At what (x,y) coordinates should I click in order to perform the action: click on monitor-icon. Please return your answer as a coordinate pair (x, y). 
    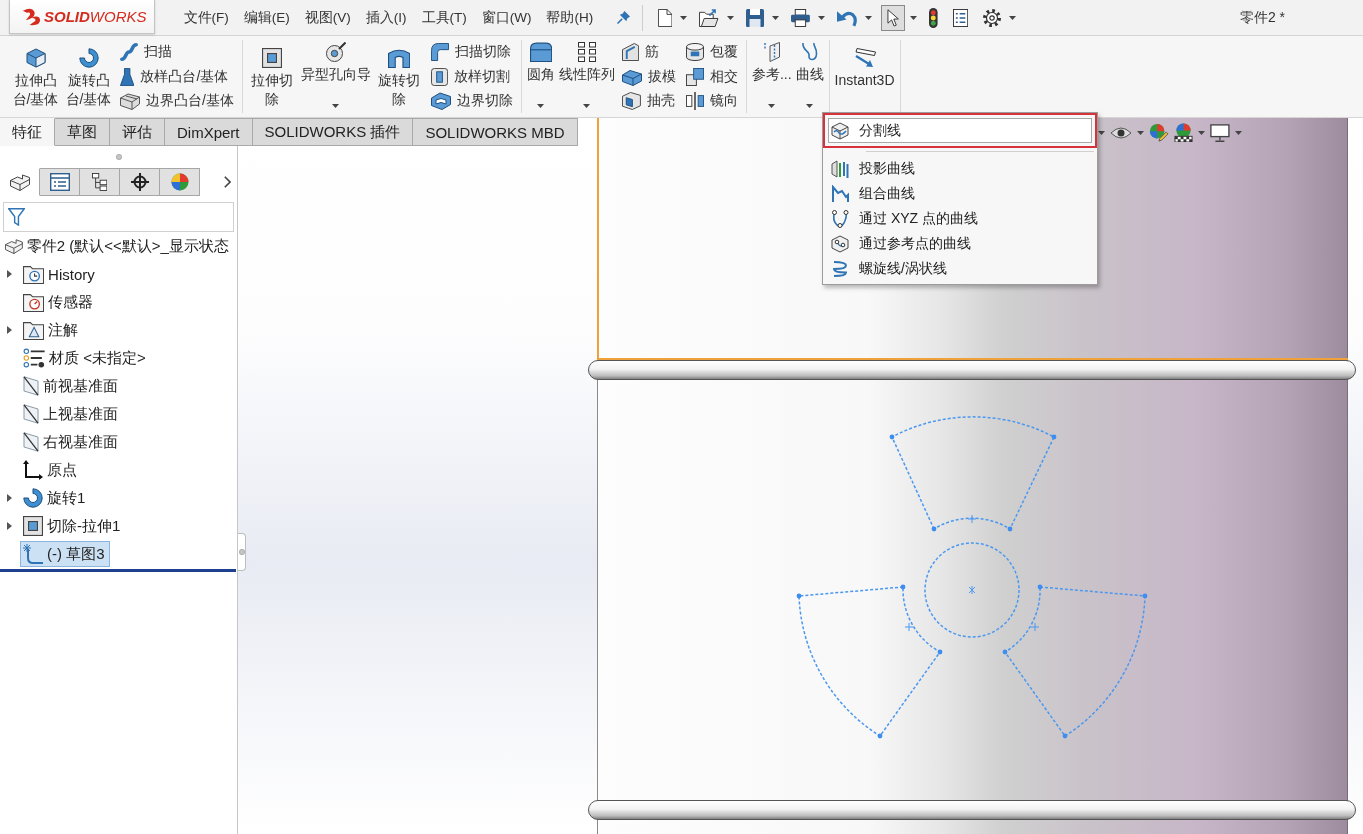
    Looking at the image, I should click on (1219, 132).